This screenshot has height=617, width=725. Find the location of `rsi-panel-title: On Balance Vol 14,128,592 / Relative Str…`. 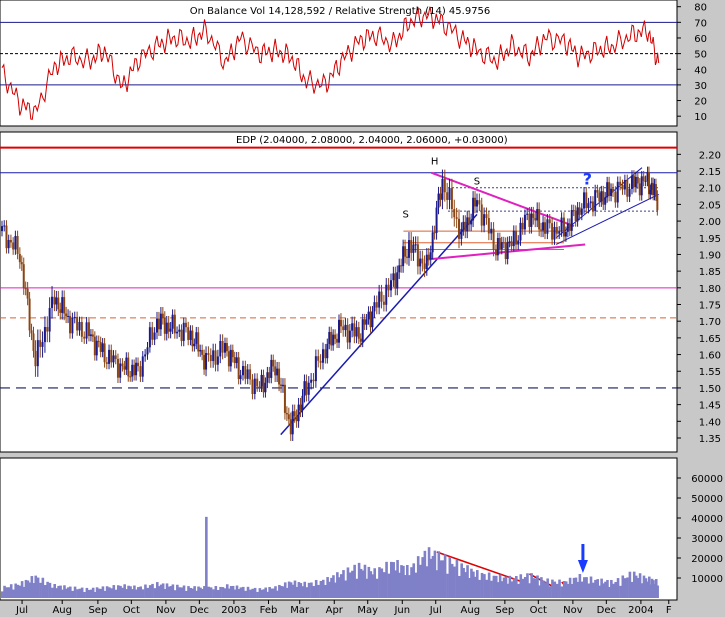

rsi-panel-title: On Balance Vol 14,128,592 / Relative Str… is located at coordinates (340, 11).